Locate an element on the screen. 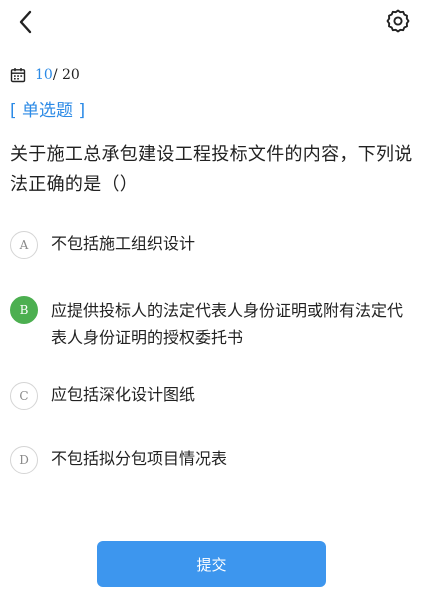 The height and width of the screenshot is (600, 423). gear-icon is located at coordinates (398, 21).